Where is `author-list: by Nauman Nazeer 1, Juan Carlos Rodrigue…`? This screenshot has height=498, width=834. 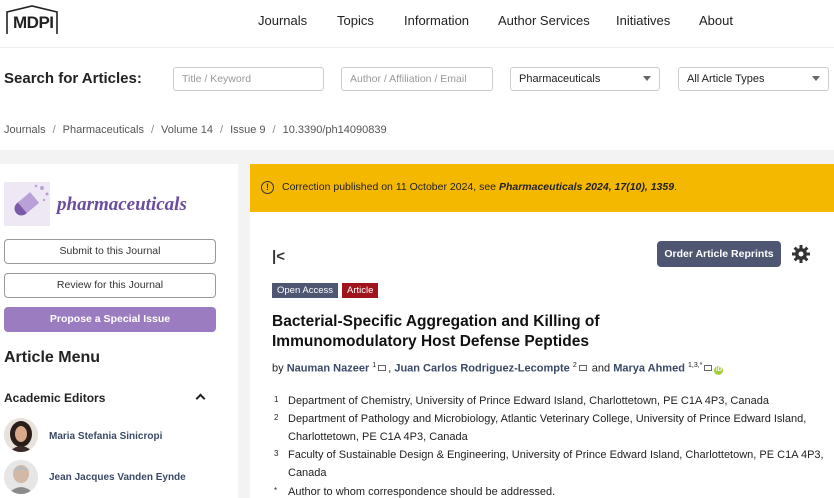 author-list: by Nauman Nazeer 1, Juan Carlos Rodrigue… is located at coordinates (498, 368).